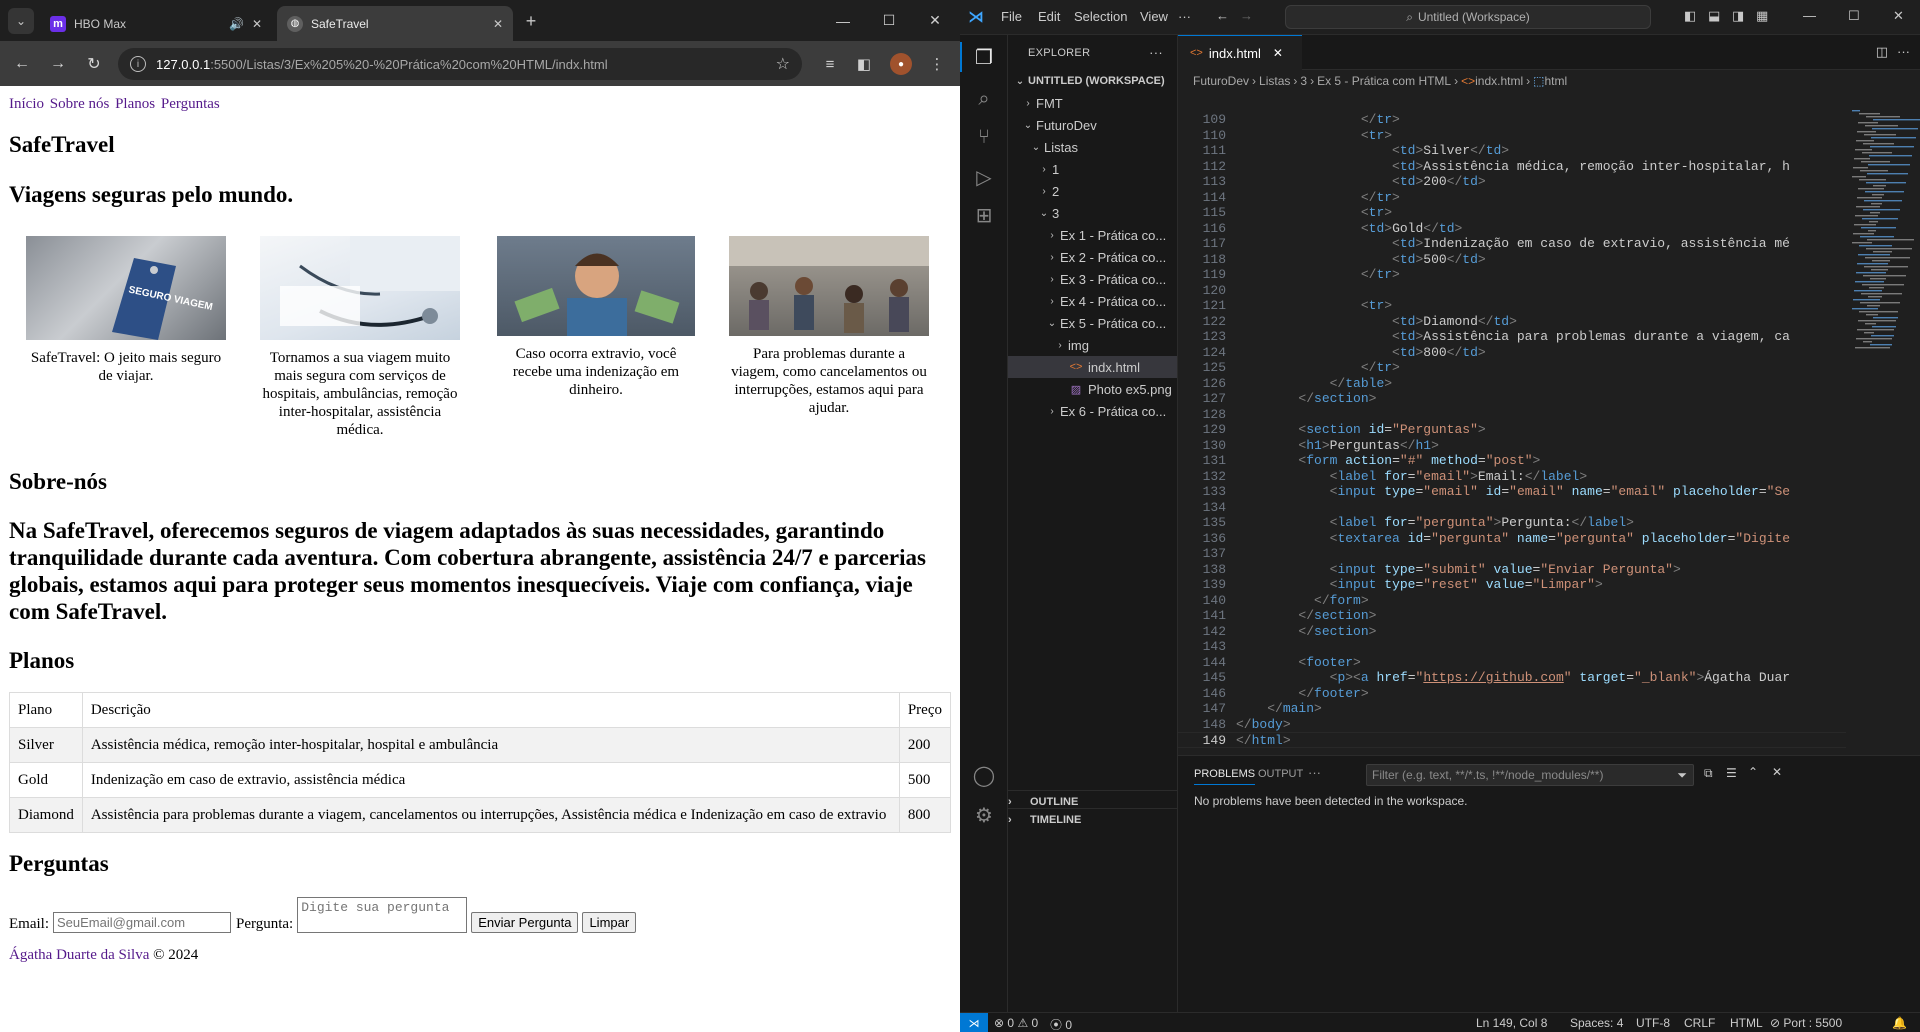  Describe the element at coordinates (1100, 16) in the screenshot. I see `menu-selection: Selection` at that location.